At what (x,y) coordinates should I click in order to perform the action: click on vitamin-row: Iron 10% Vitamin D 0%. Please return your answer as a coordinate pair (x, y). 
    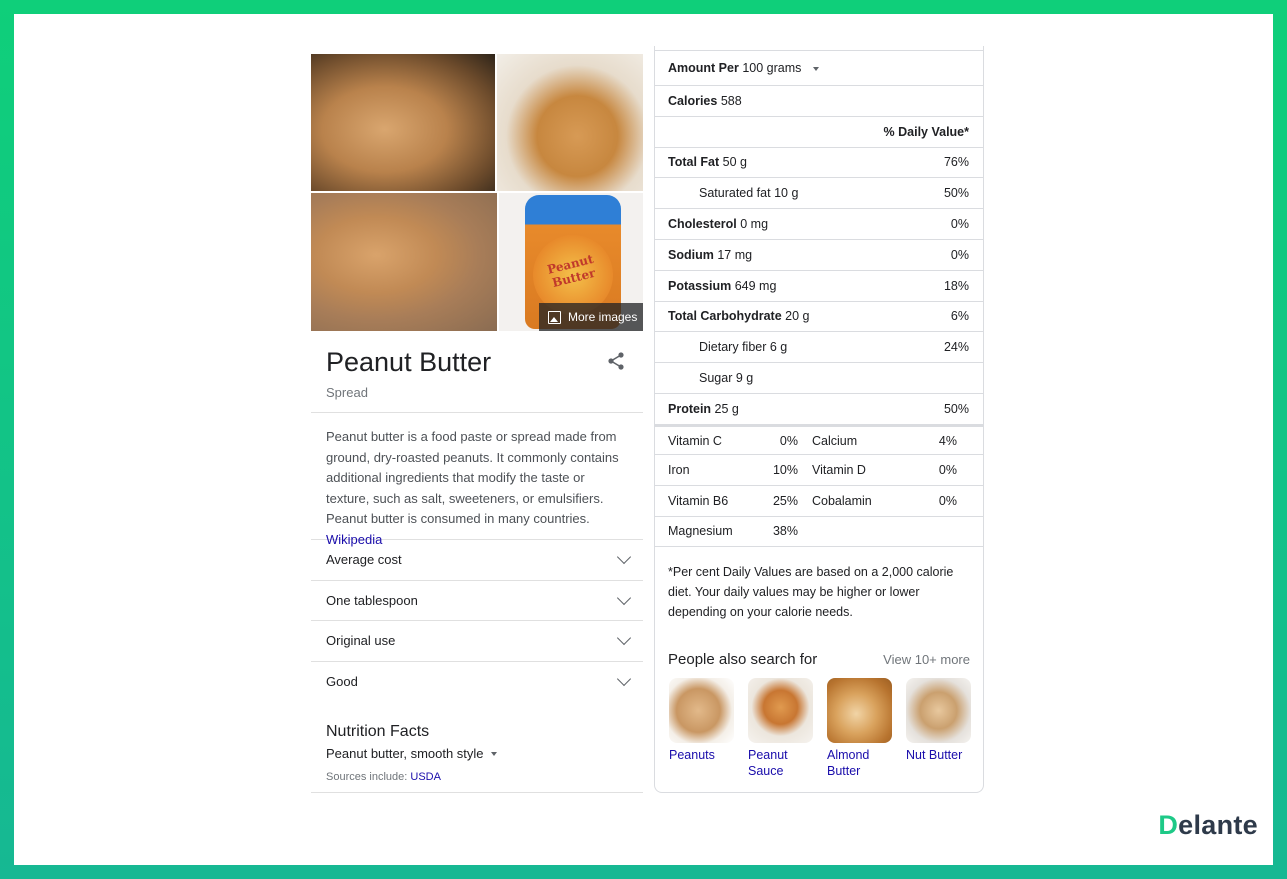
    Looking at the image, I should click on (819, 470).